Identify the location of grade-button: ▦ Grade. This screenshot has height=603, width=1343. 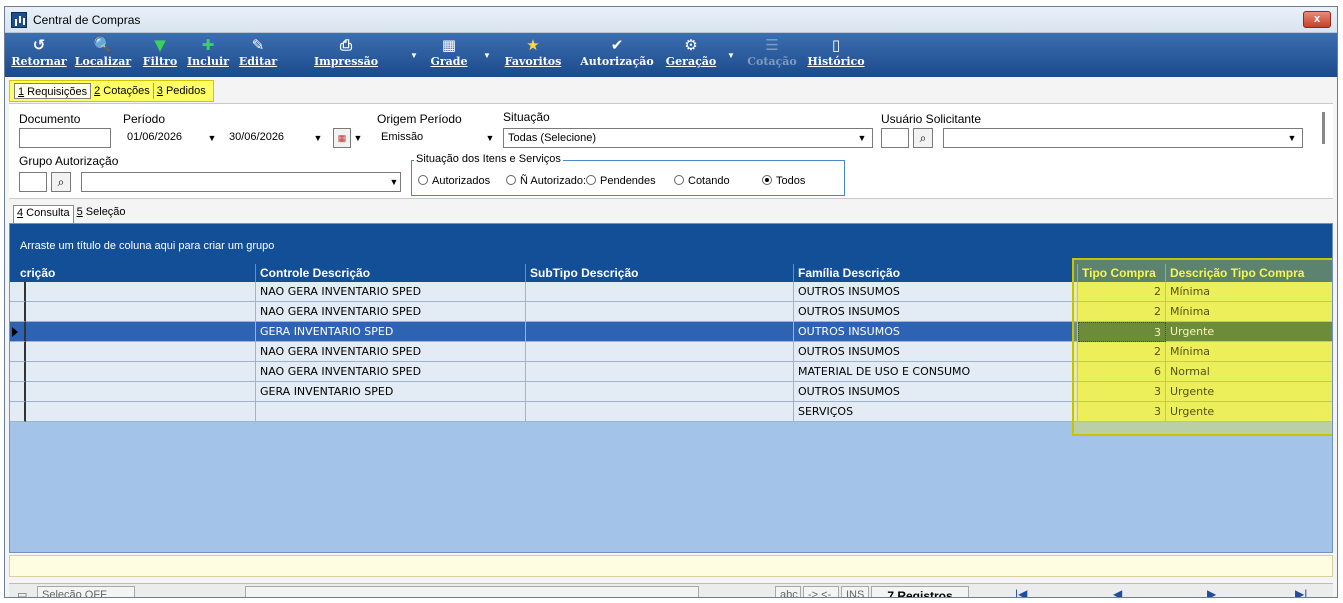
(449, 55).